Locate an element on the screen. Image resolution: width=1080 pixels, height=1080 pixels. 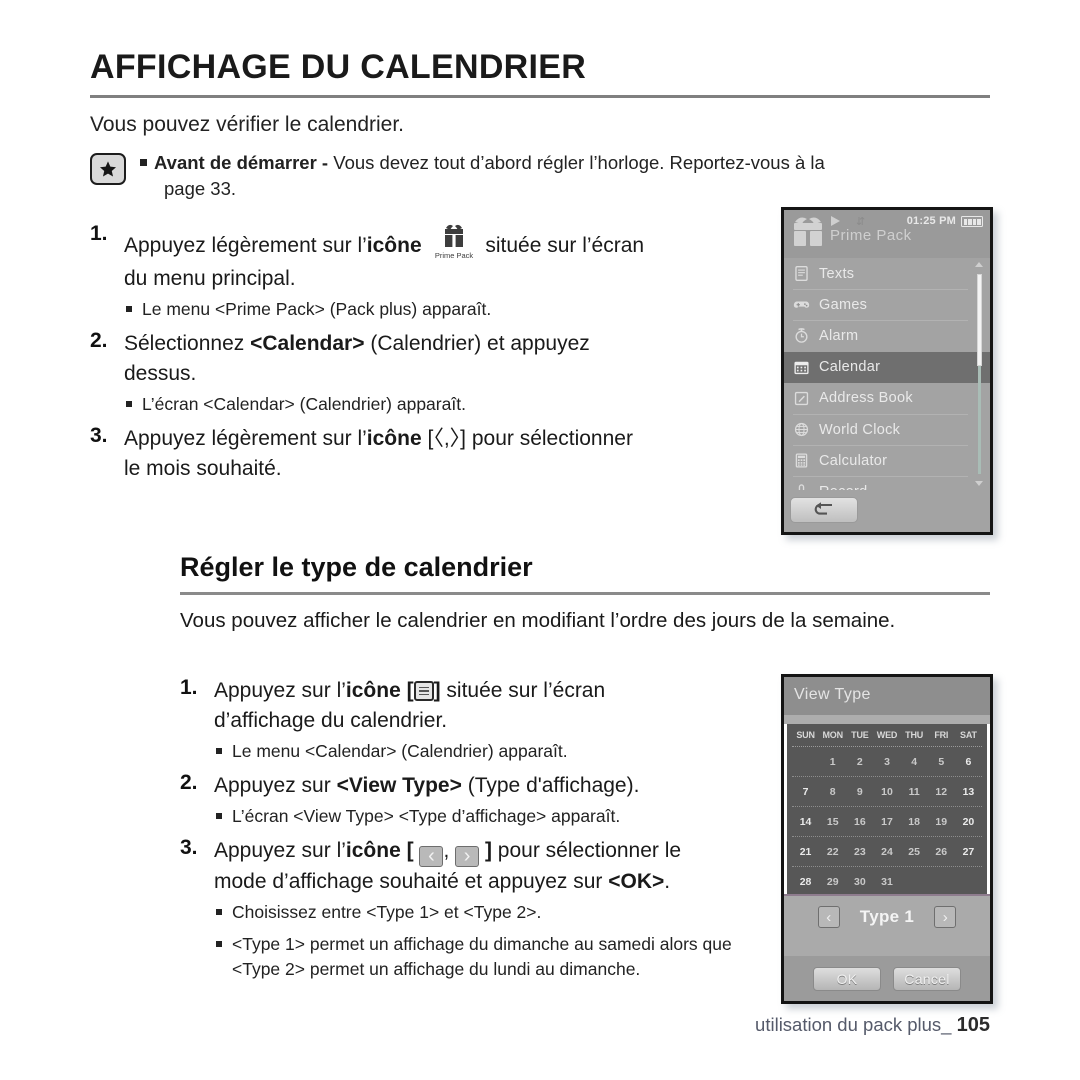
note-bold-lead: Avant de démarrer - is located at coordinates (241, 162).